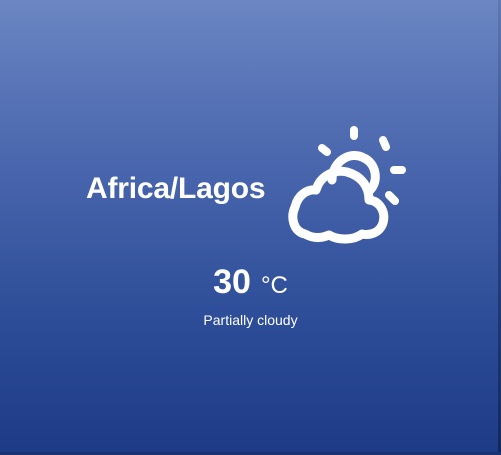 The height and width of the screenshot is (455, 501). What do you see at coordinates (176, 188) in the screenshot?
I see `location-name: Africa/Lagos` at bounding box center [176, 188].